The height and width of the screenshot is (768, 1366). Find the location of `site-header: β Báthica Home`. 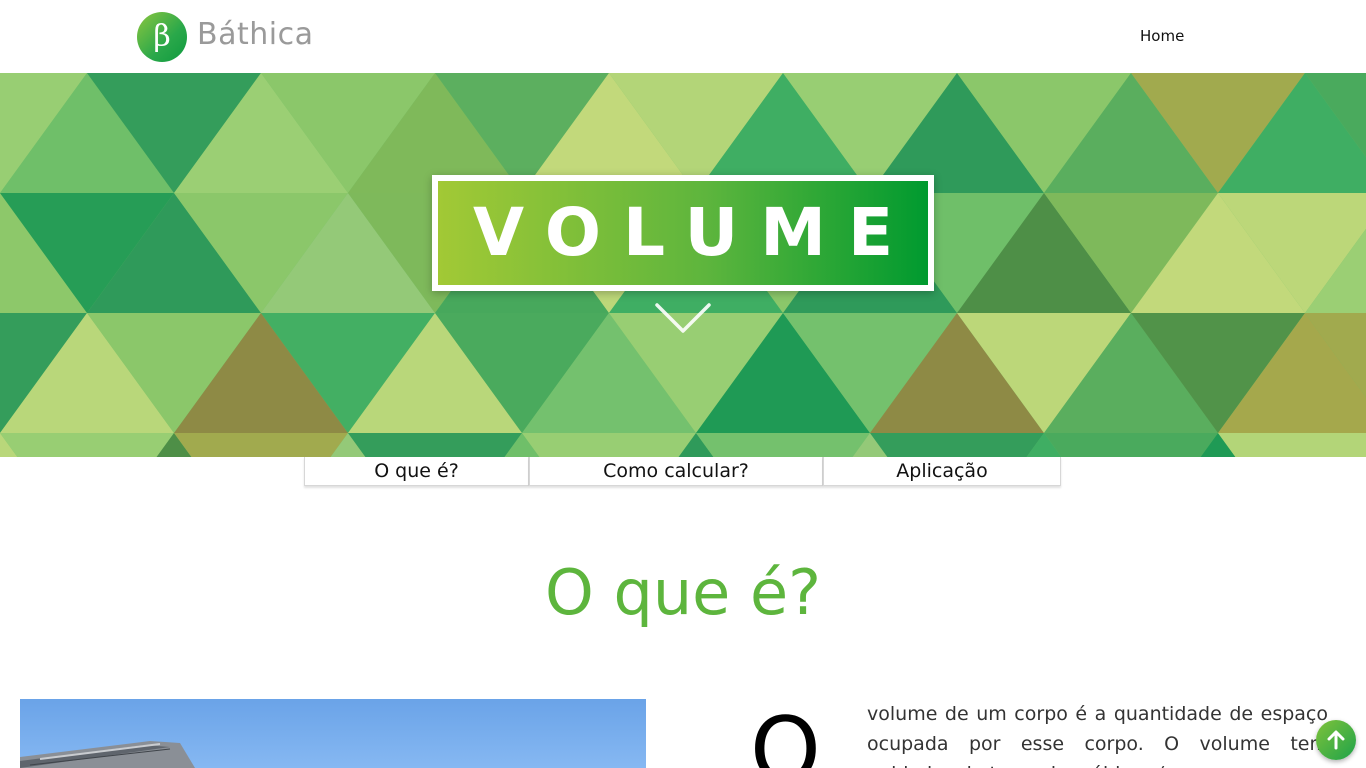

site-header: β Báthica Home is located at coordinates (683, 36).